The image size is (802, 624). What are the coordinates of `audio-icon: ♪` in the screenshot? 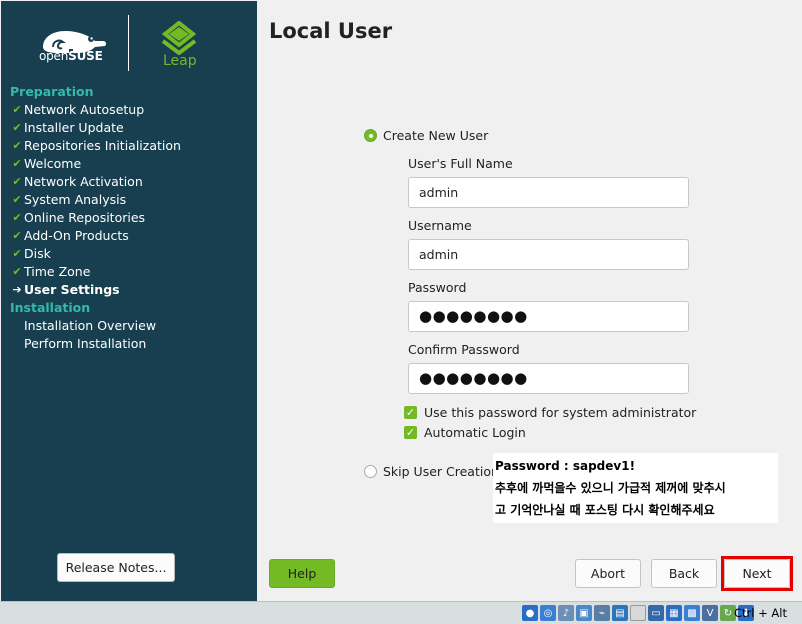 It's located at (566, 613).